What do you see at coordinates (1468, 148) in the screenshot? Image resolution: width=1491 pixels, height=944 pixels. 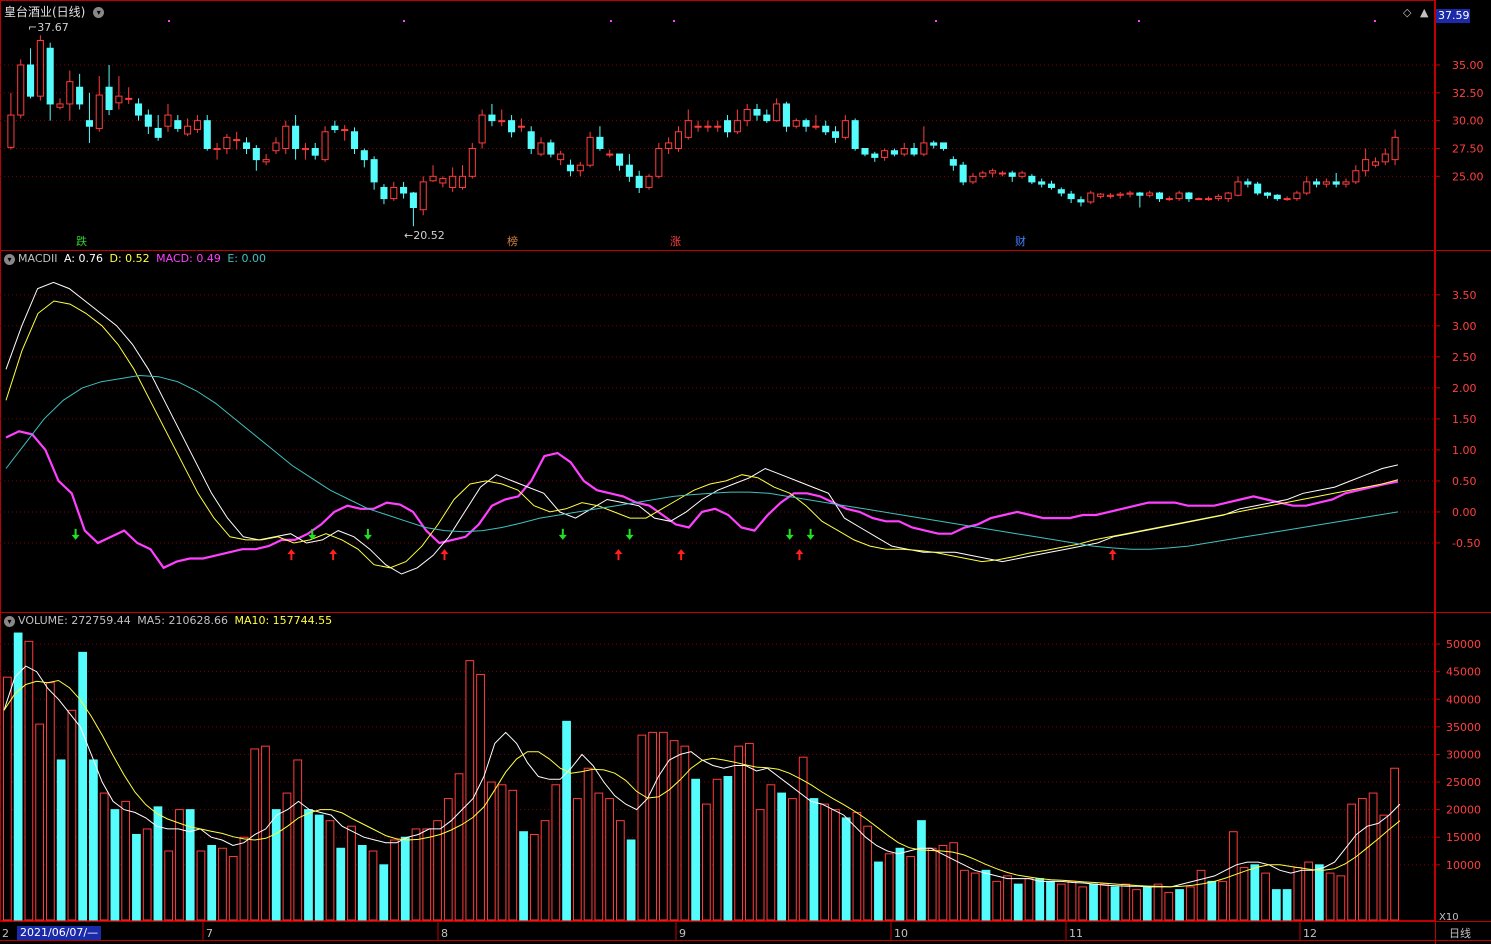 I see `price-tick-label: 27.50` at bounding box center [1468, 148].